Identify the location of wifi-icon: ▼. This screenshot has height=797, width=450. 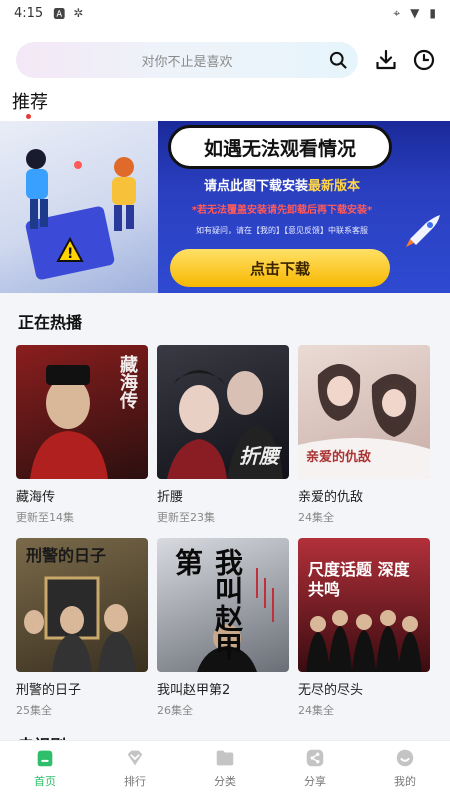
(415, 13).